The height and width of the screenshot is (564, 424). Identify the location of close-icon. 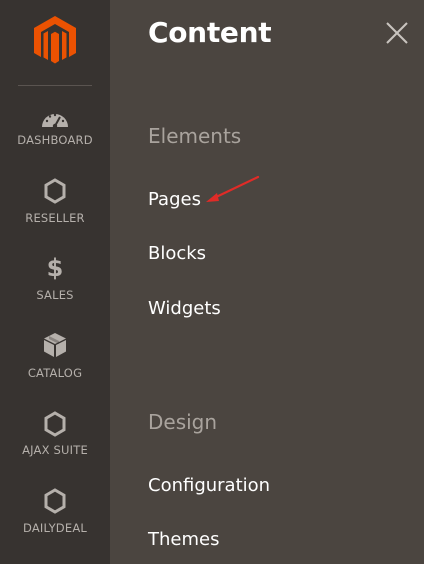
(397, 33).